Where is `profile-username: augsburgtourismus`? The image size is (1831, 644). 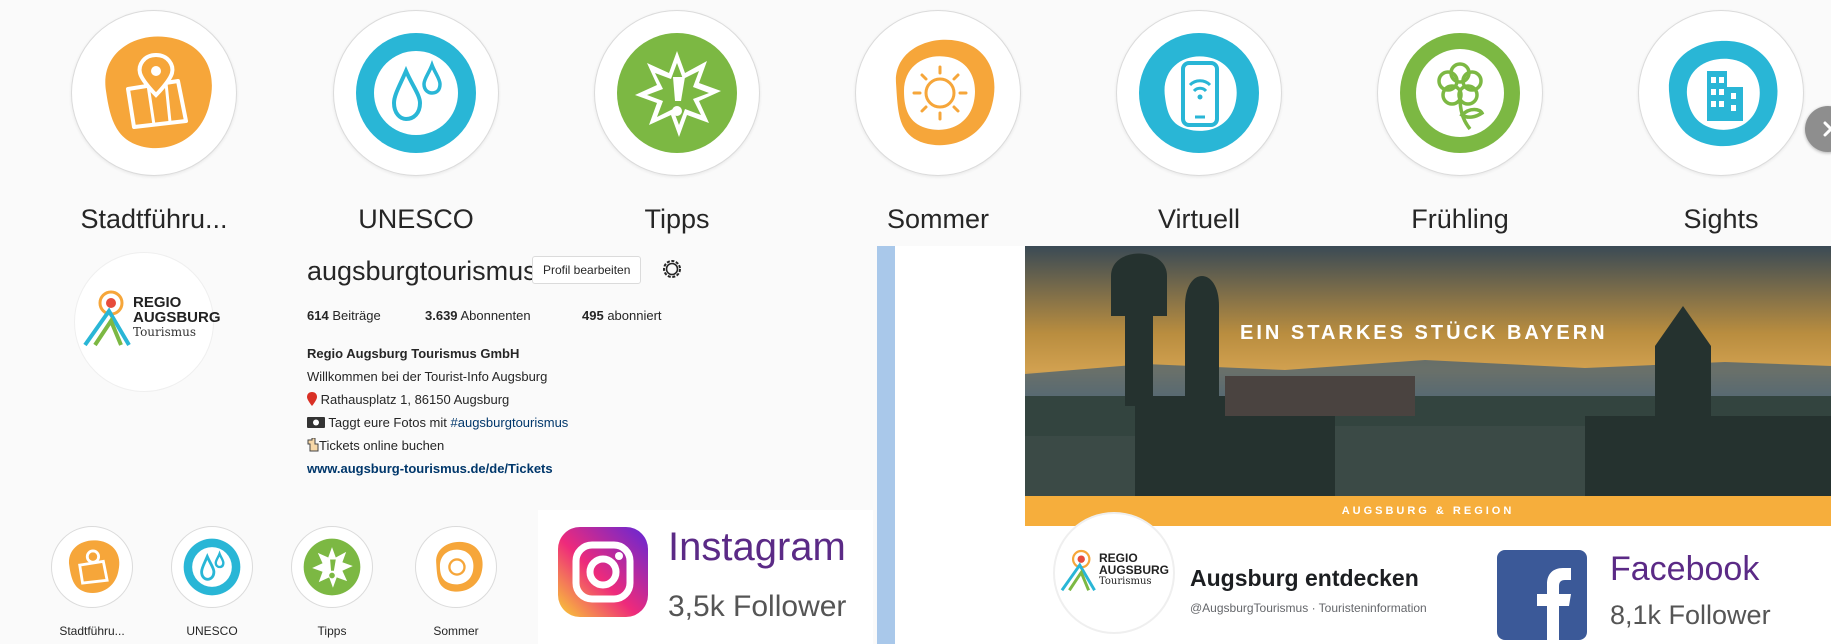
profile-username: augsburgtourismus is located at coordinates (422, 271).